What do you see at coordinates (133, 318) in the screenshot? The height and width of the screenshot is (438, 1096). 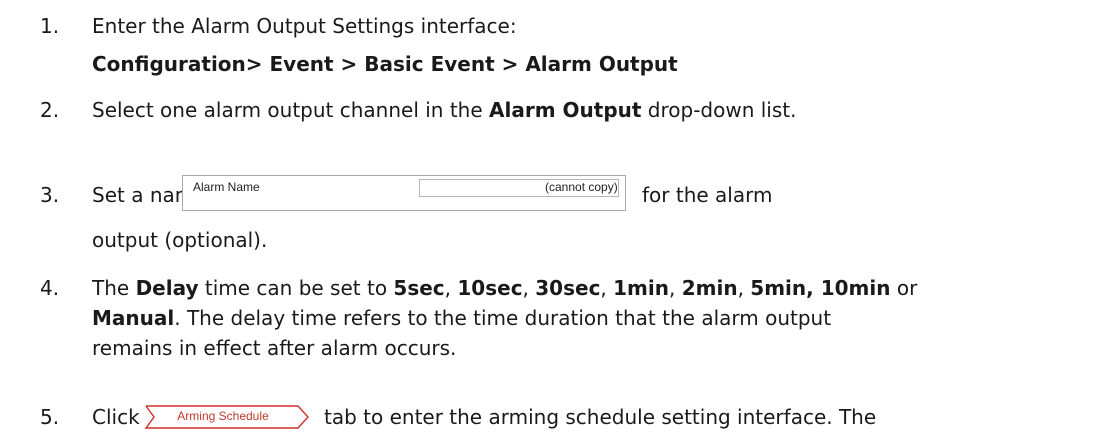 I see `bold-term: Manual` at bounding box center [133, 318].